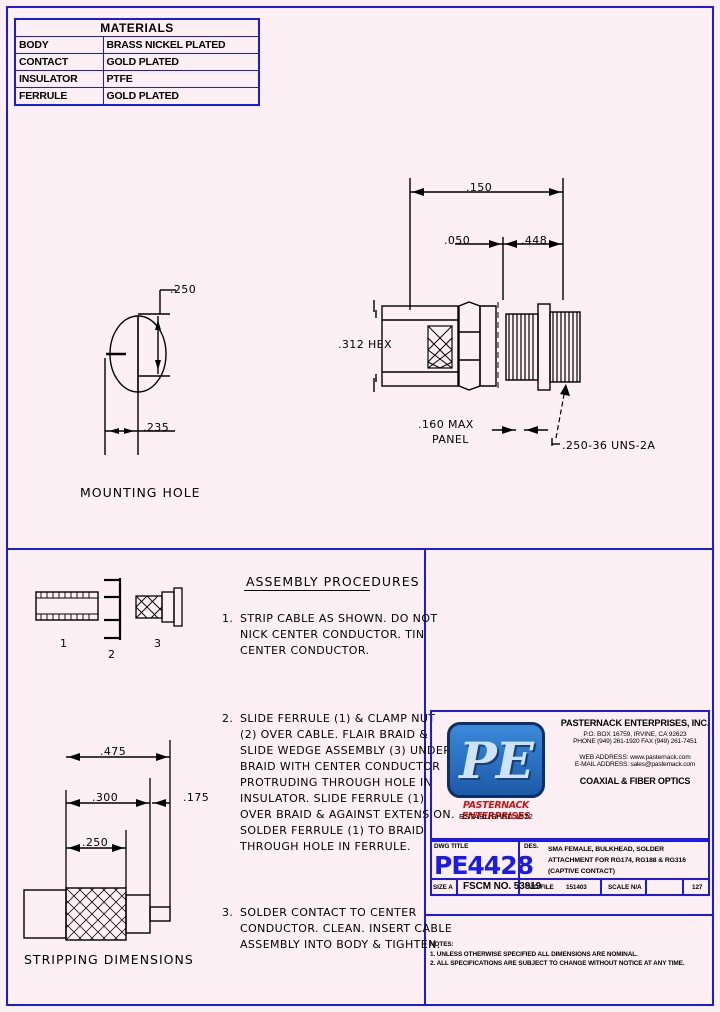 This screenshot has height=1012, width=720. I want to click on cad-file-value: 151403, so click(576, 887).